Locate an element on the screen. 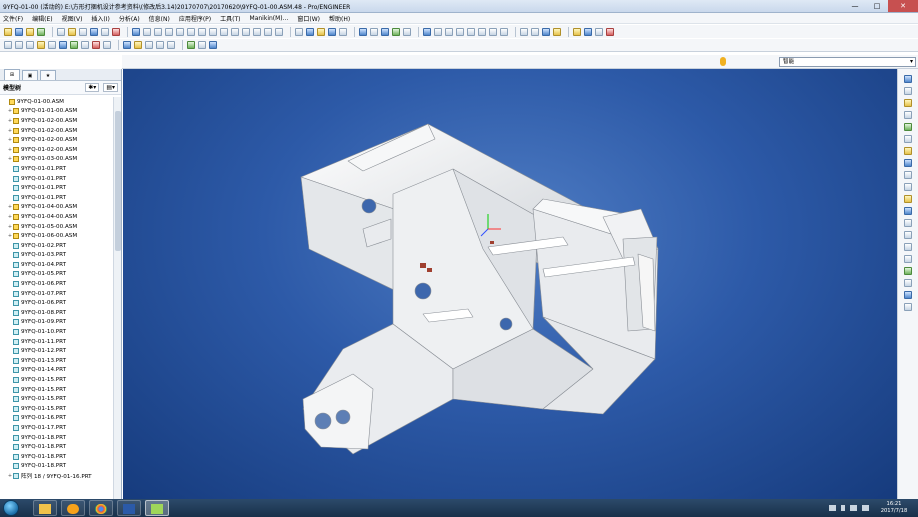 Image resolution: width=918 pixels, height=517 pixels. maximize-button: □ is located at coordinates (877, 6).